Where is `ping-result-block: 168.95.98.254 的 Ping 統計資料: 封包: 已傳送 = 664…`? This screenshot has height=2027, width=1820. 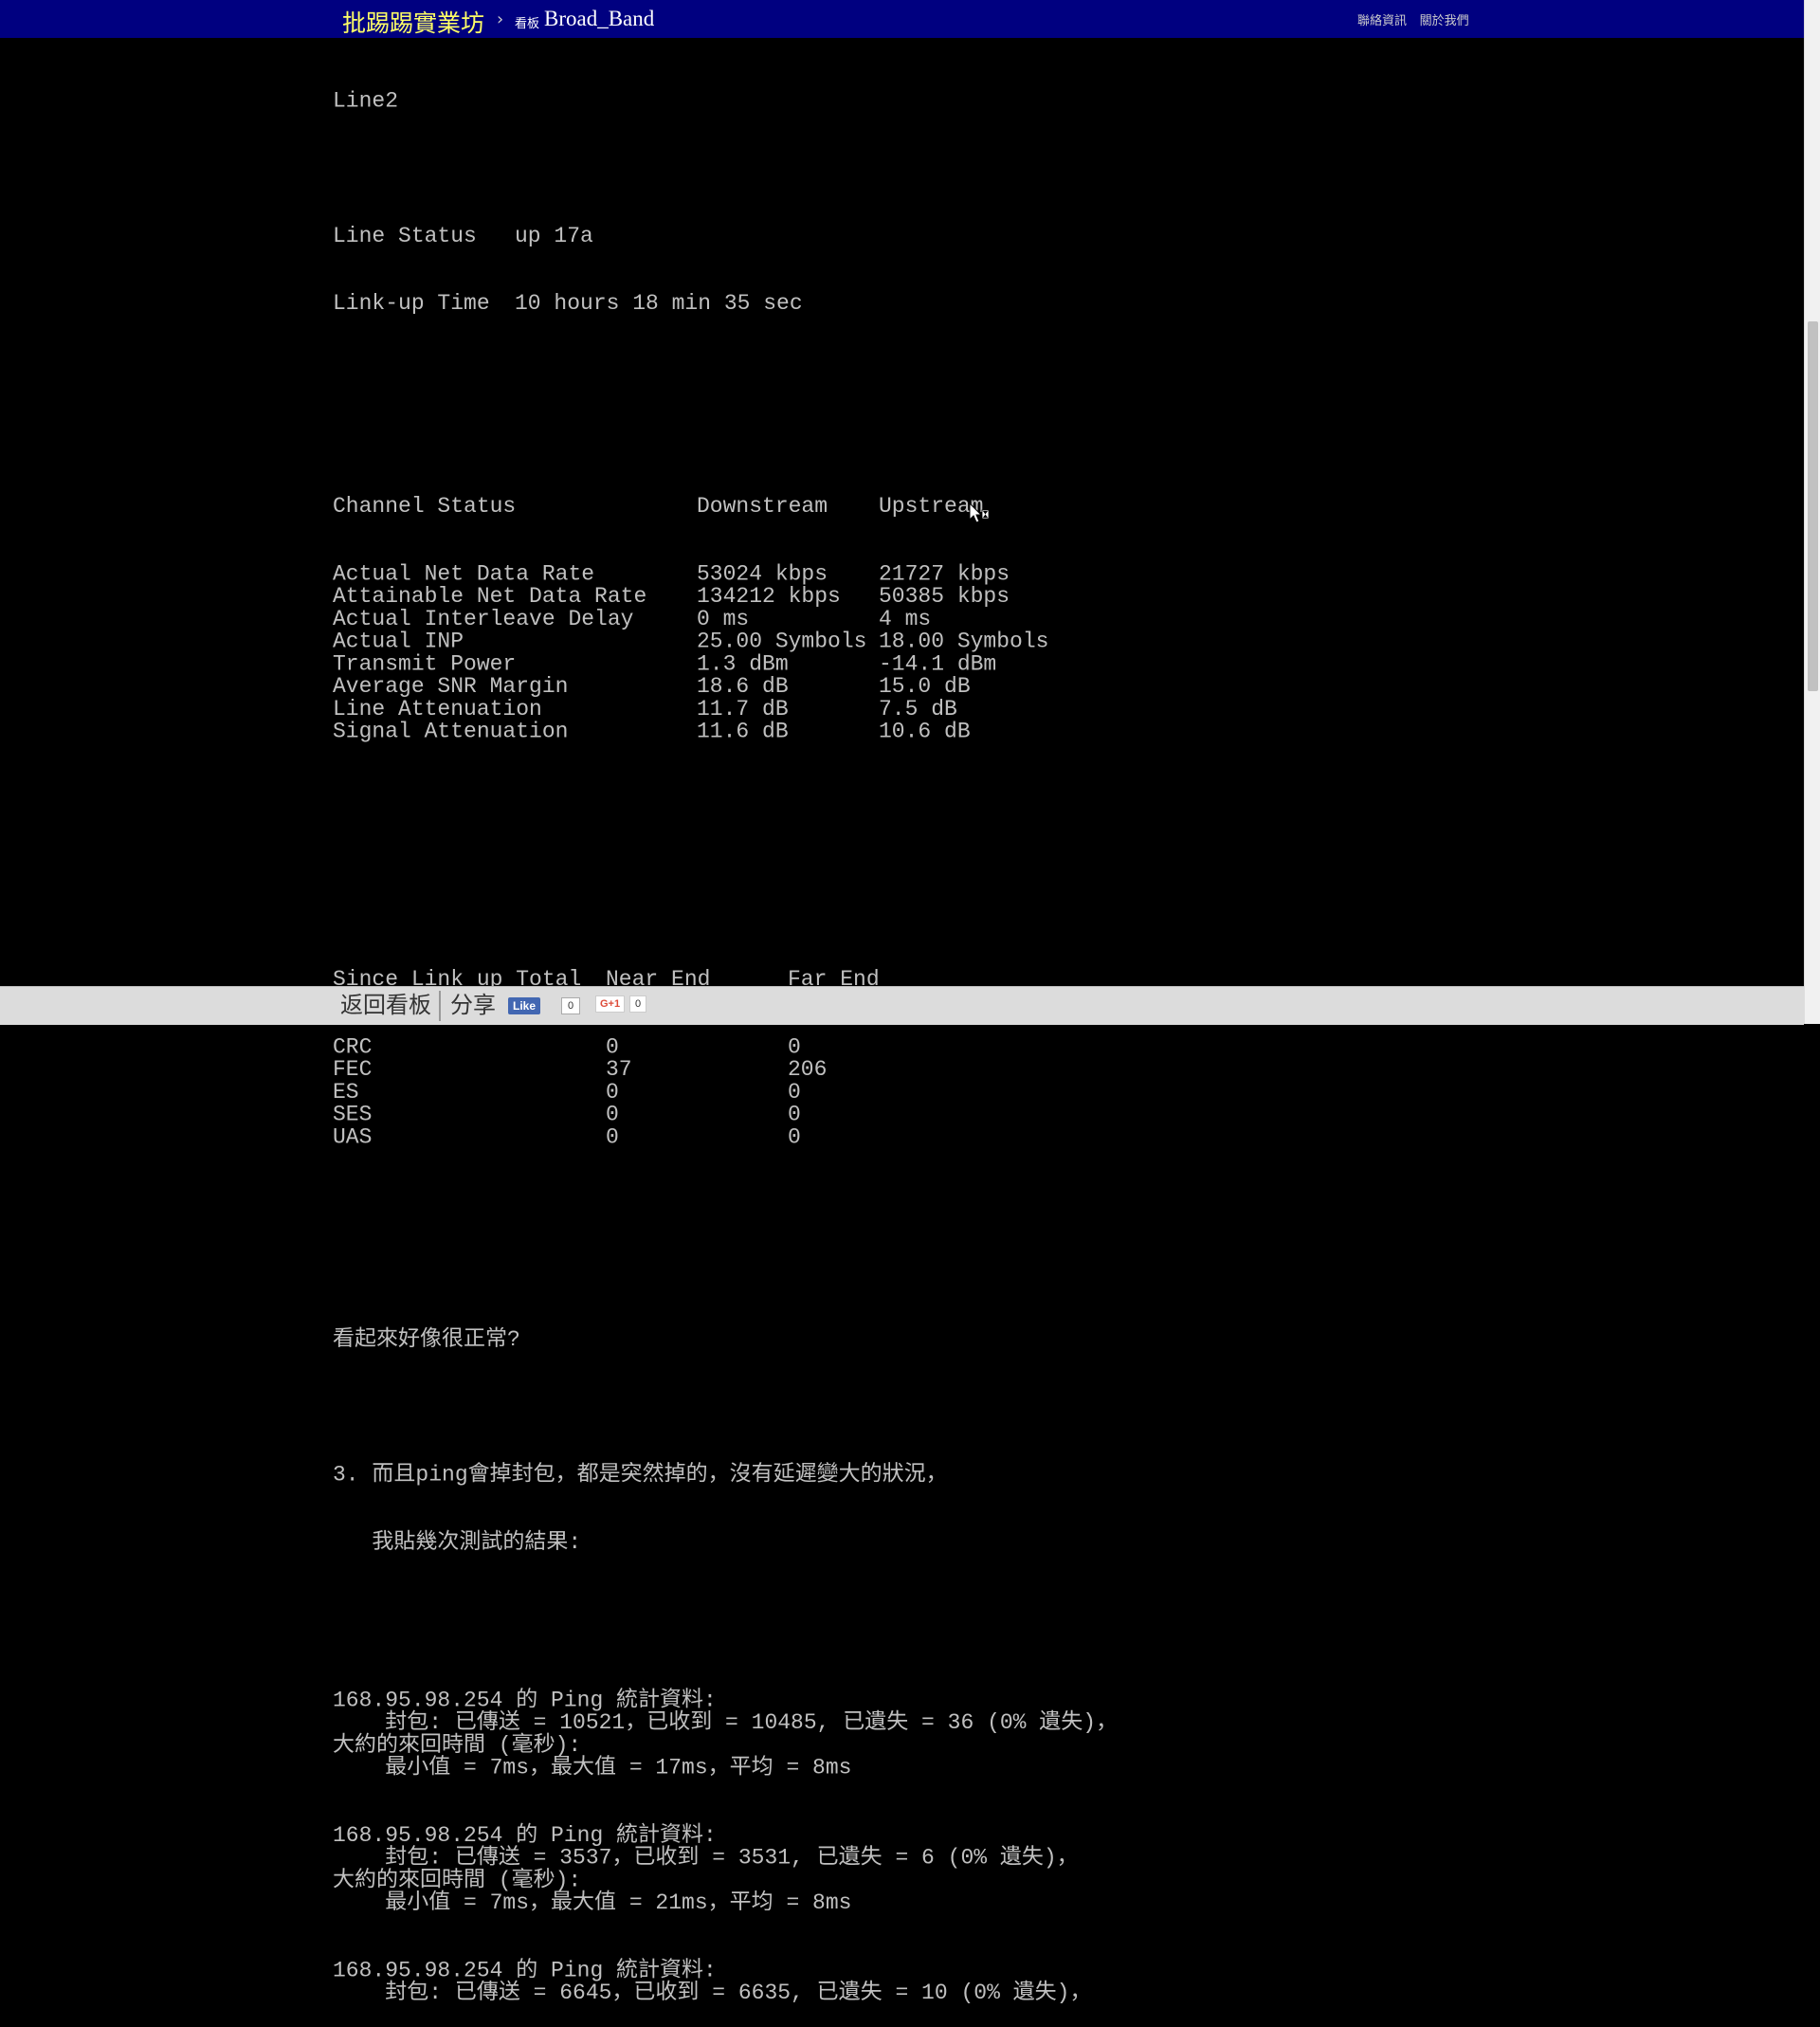 ping-result-block: 168.95.98.254 的 Ping 統計資料: 封包: 已傳送 = 664… is located at coordinates (788, 1982).